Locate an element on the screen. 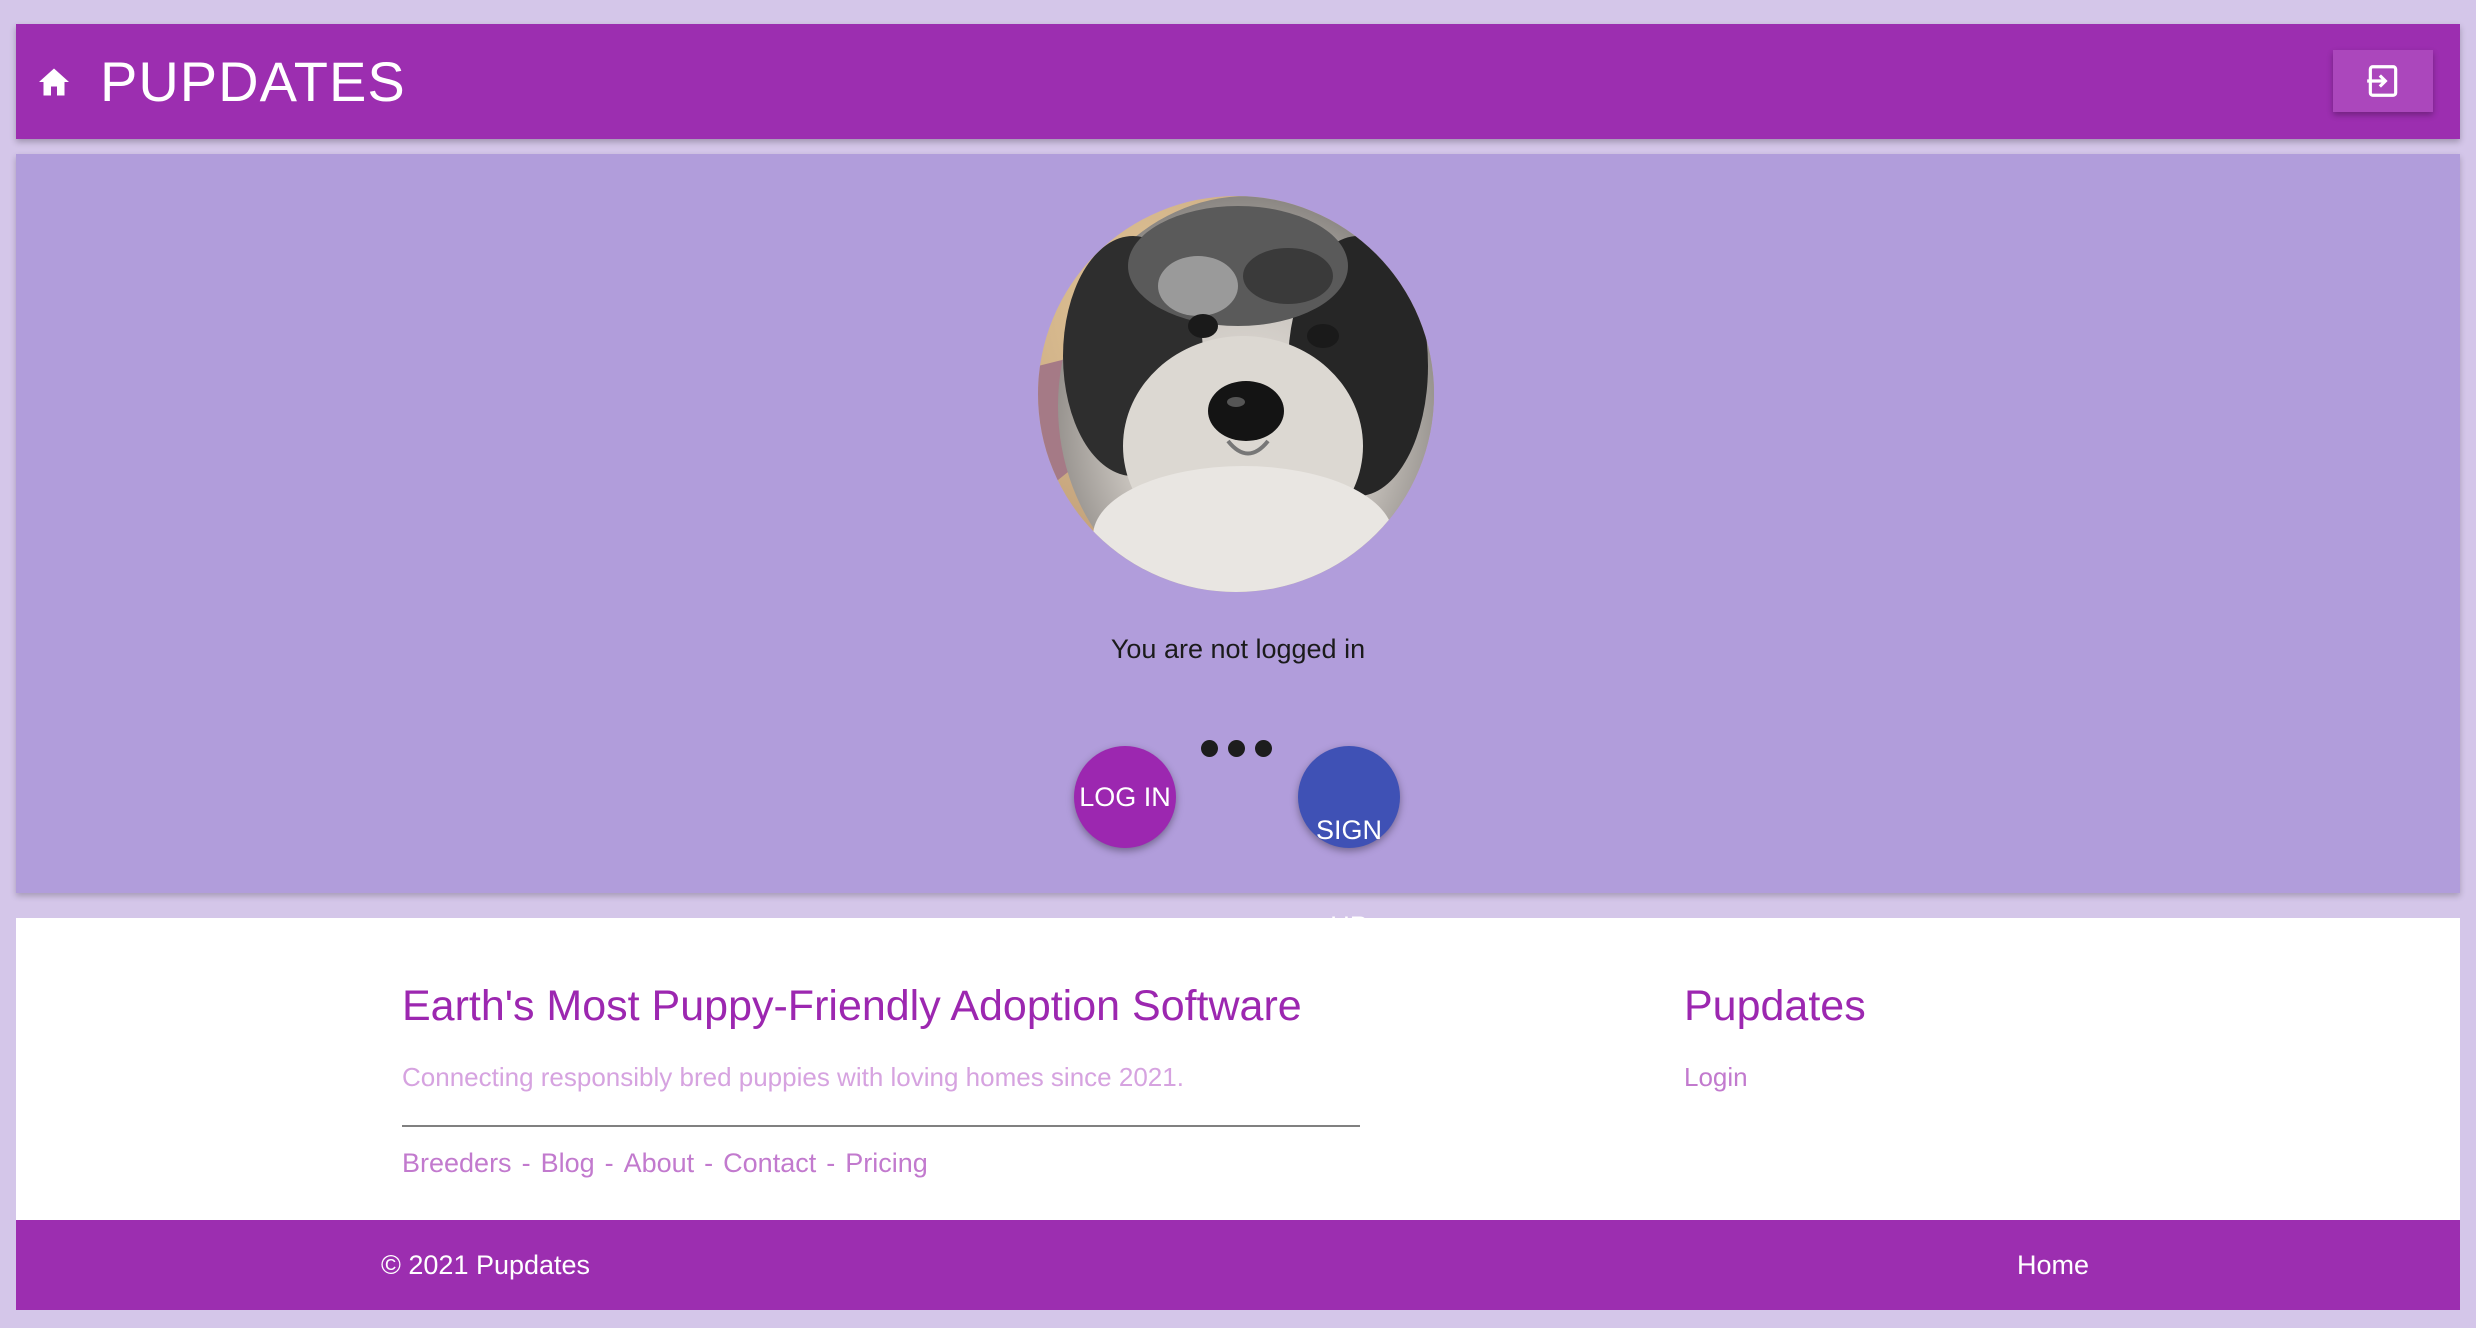 The height and width of the screenshot is (1328, 2476). dog-avatar is located at coordinates (1236, 394).